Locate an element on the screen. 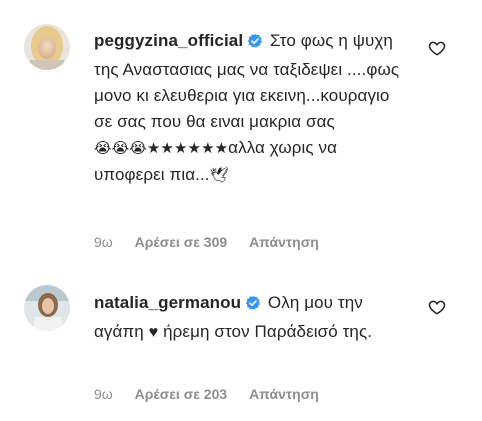 The image size is (482, 421). username-natalia: natalia_germanou is located at coordinates (167, 302).